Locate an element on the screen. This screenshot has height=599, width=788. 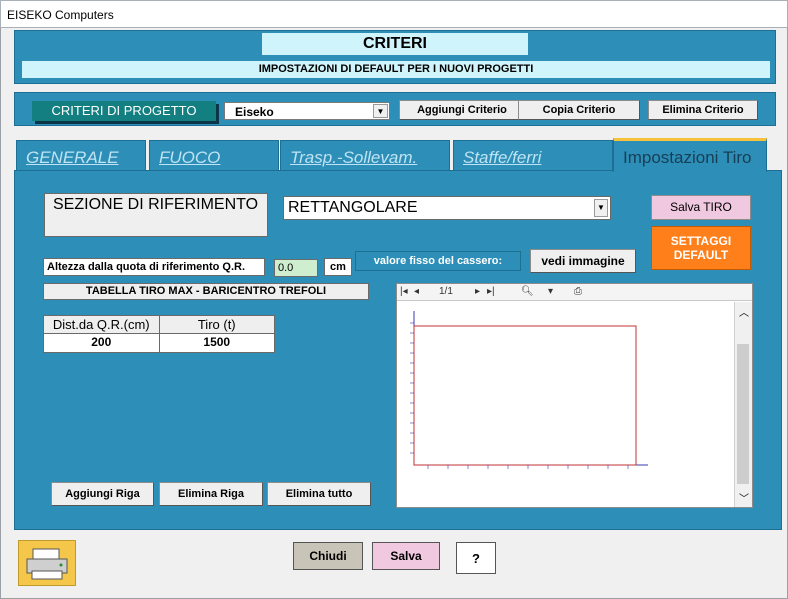
unit-label: cm is located at coordinates (338, 267).